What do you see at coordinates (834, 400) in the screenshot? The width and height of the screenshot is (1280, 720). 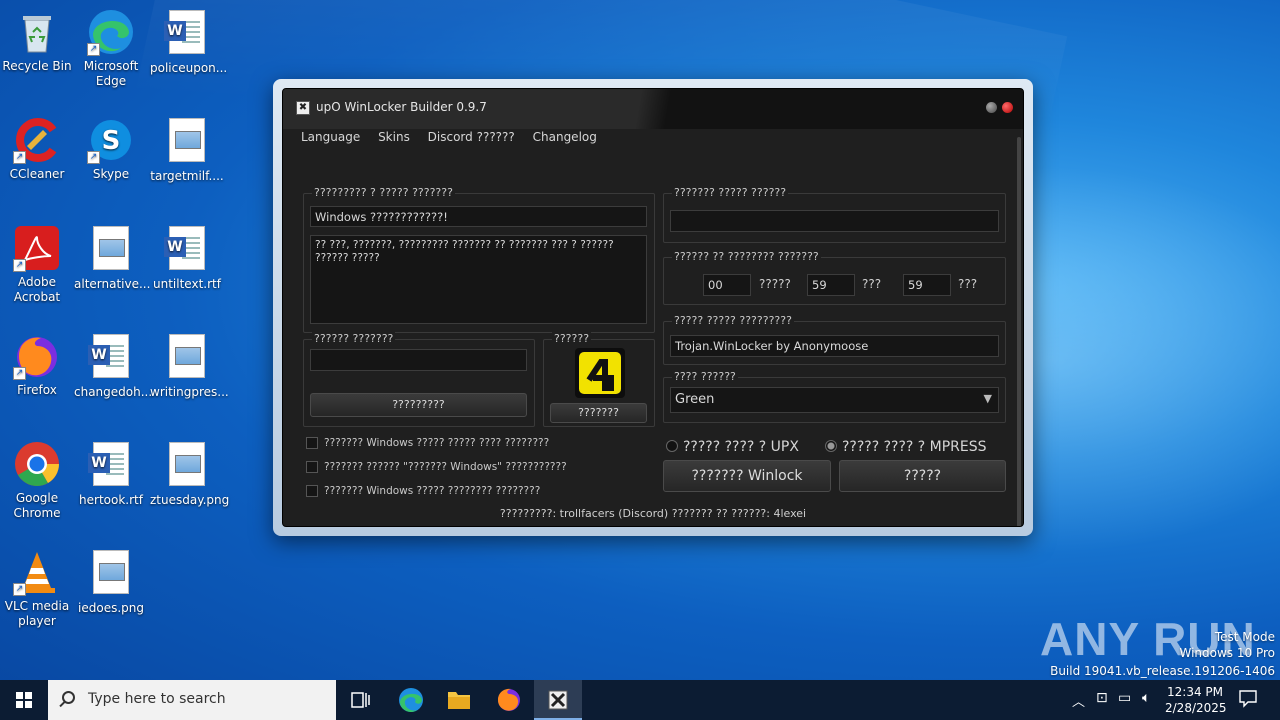 I see `skin-select: Green ▼` at bounding box center [834, 400].